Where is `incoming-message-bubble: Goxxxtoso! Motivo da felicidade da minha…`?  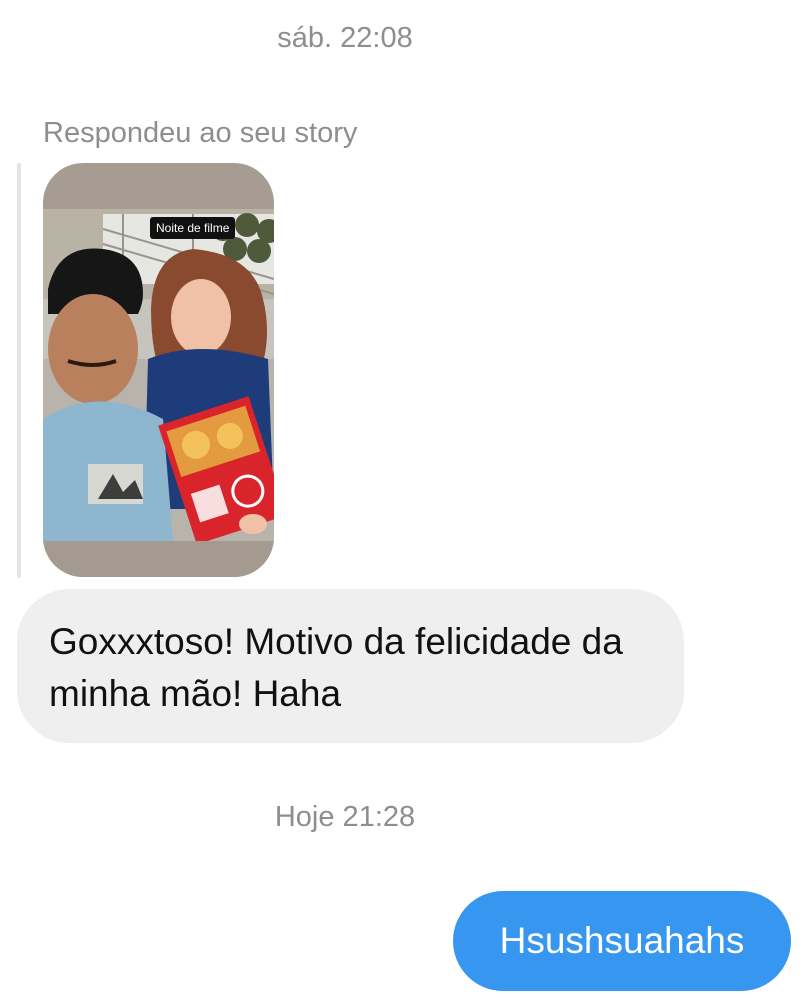 incoming-message-bubble: Goxxxtoso! Motivo da felicidade da minha… is located at coordinates (350, 666).